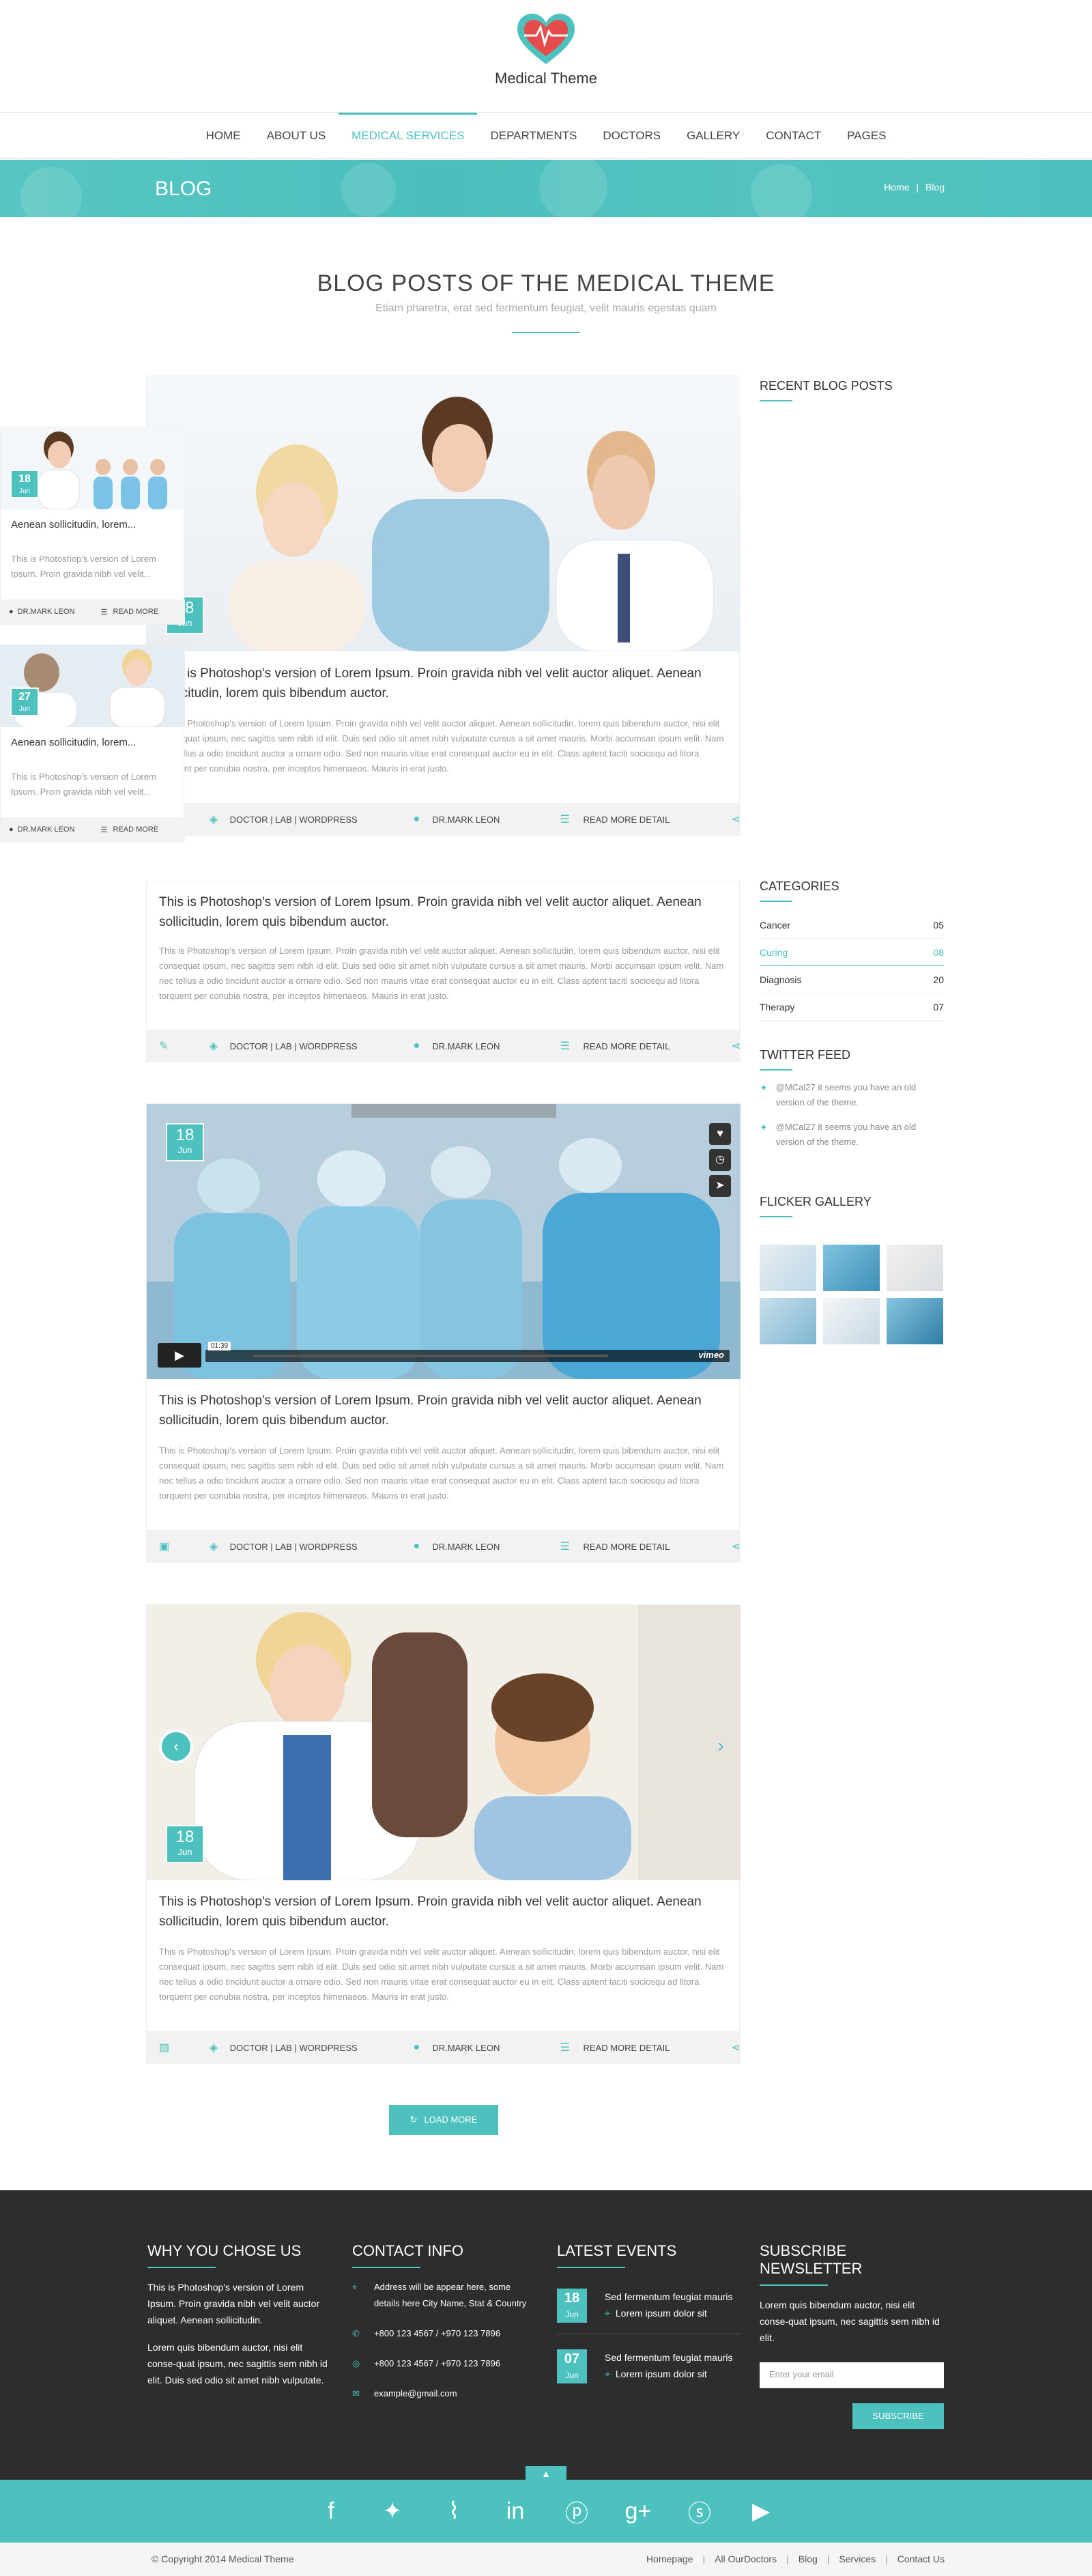 Image resolution: width=1092 pixels, height=2576 pixels. Describe the element at coordinates (938, 980) in the screenshot. I see `category-count: 20` at that location.